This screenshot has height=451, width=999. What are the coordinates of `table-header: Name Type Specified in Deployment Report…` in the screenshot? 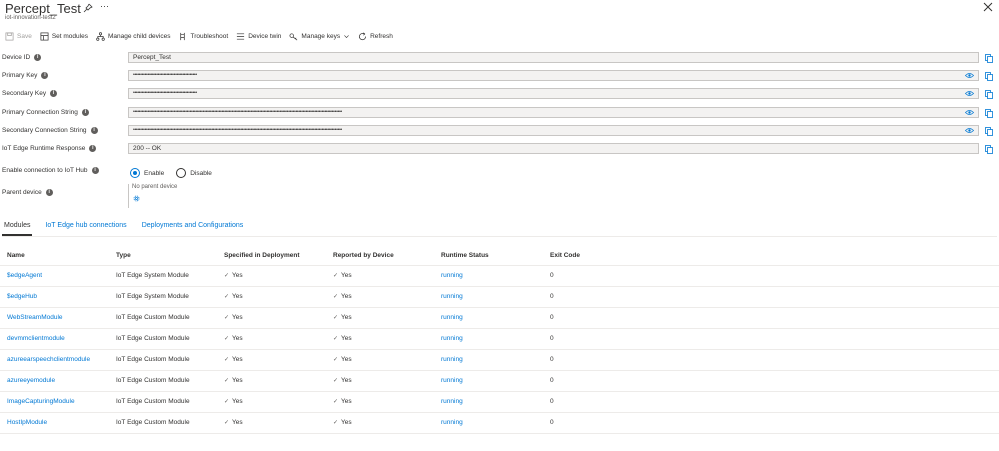 It's located at (499, 257).